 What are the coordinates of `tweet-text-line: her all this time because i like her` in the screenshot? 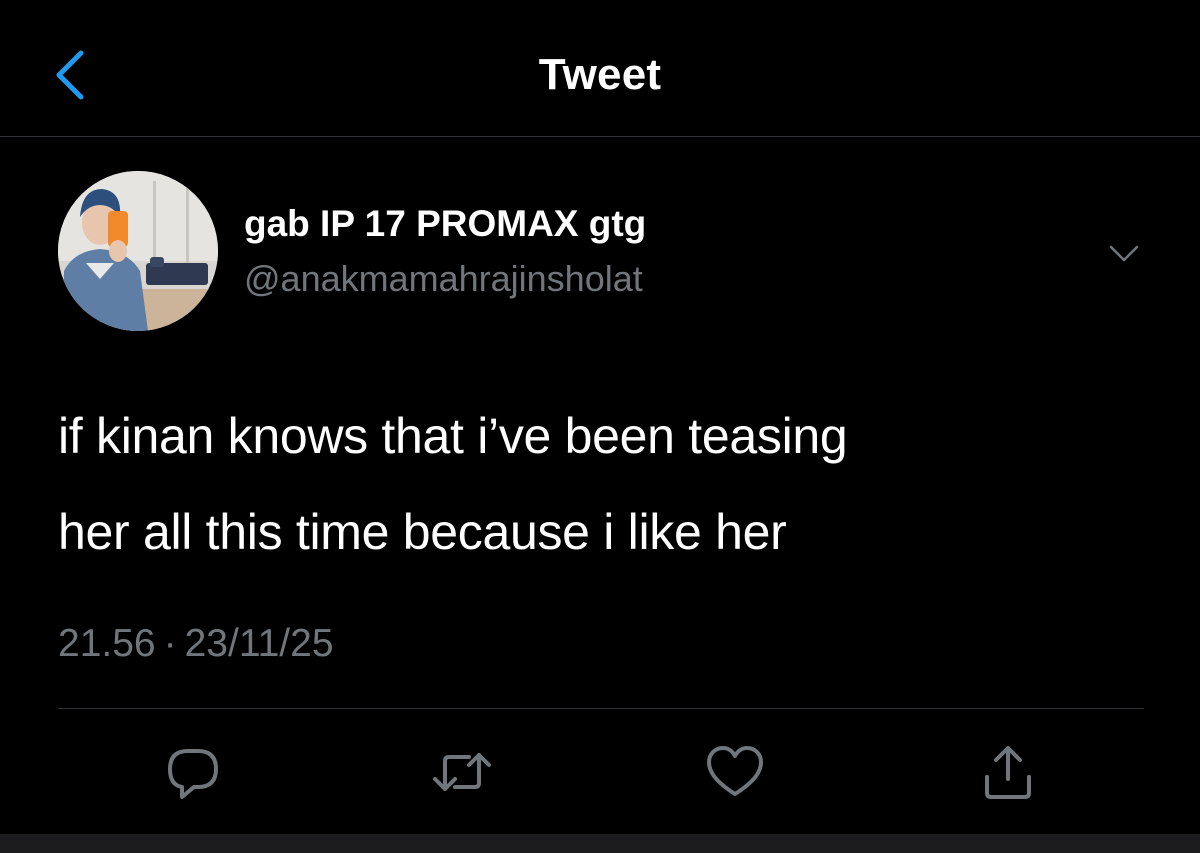 It's located at (422, 532).